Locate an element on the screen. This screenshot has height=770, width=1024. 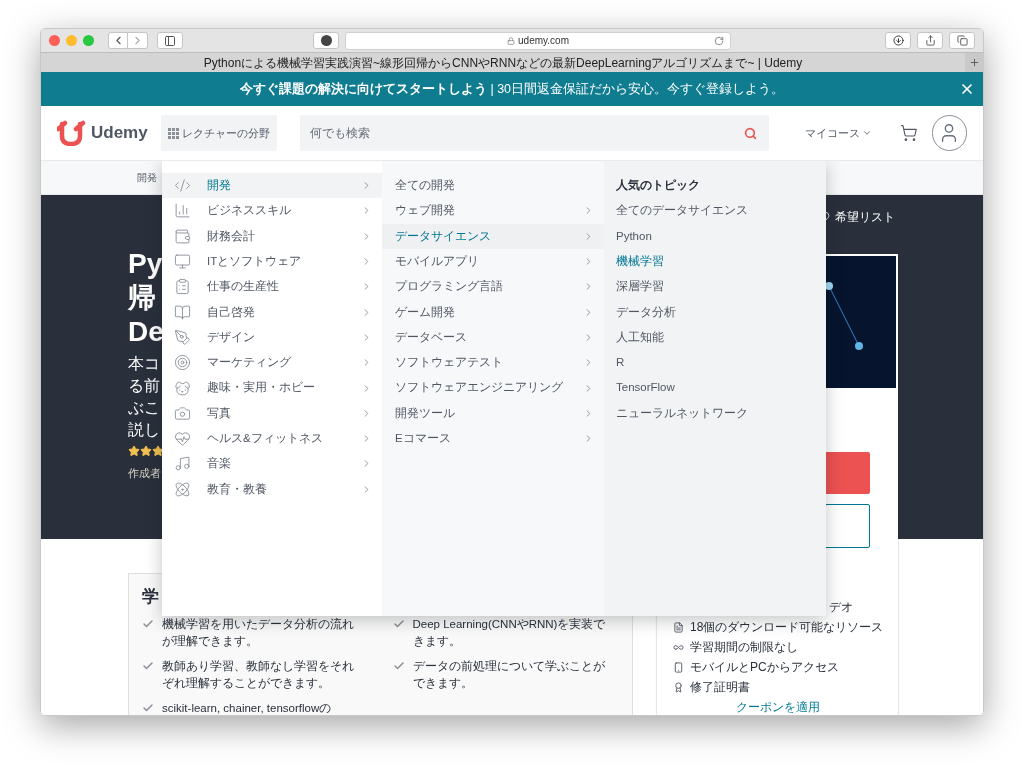
plus-icon is located at coordinates (974, 62).